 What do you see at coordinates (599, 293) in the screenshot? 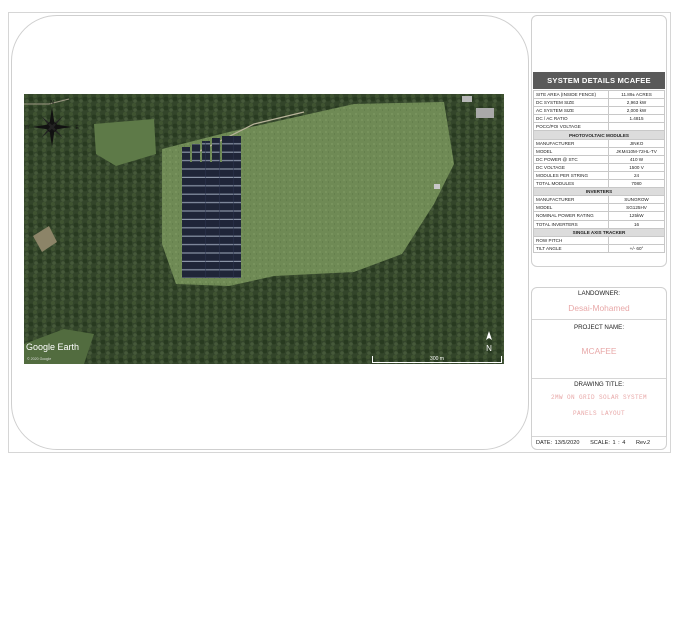
I see `landowner-label: LANDOWNER:` at bounding box center [599, 293].